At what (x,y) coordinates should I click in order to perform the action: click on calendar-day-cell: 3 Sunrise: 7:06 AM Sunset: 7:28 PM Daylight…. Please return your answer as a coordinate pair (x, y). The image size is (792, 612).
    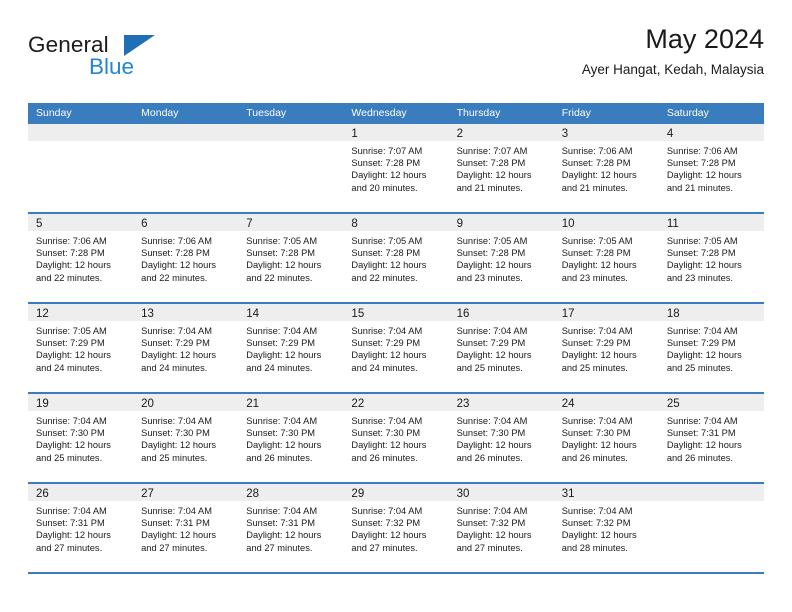
    Looking at the image, I should click on (606, 168).